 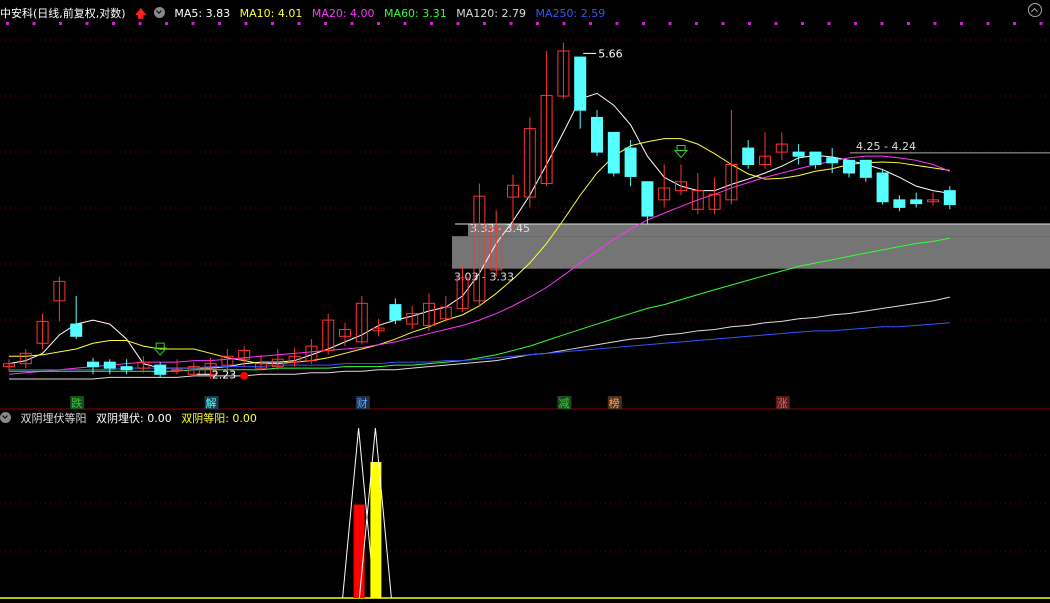 I want to click on signal-label: 减, so click(x=563, y=403).